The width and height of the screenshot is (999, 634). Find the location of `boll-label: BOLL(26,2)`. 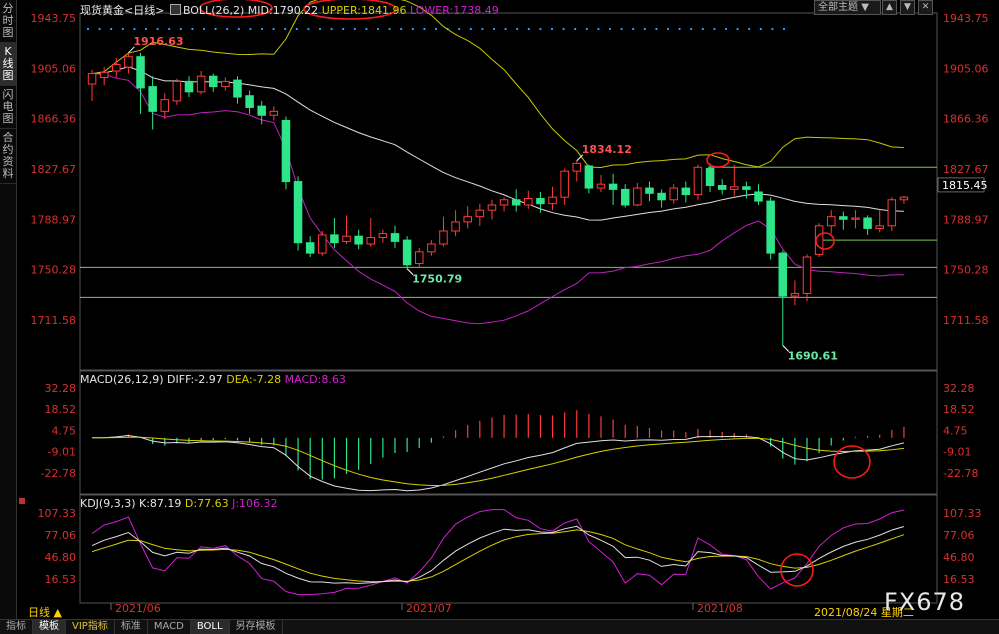

boll-label: BOLL(26,2) is located at coordinates (213, 10).